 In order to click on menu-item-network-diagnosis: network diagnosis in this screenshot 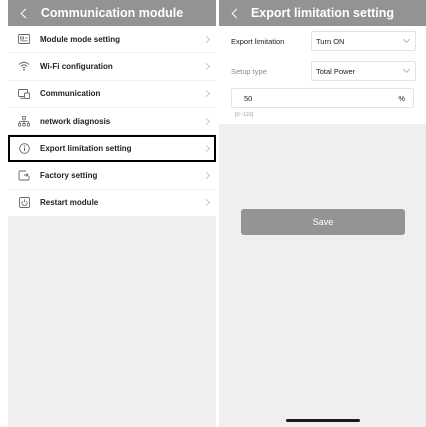, I will do `click(112, 121)`.